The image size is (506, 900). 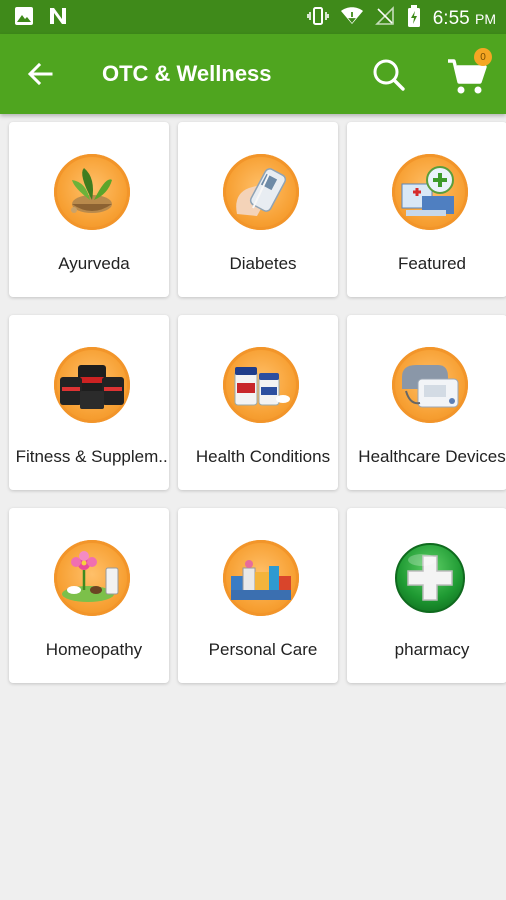 What do you see at coordinates (432, 263) in the screenshot?
I see `category-label: Featured` at bounding box center [432, 263].